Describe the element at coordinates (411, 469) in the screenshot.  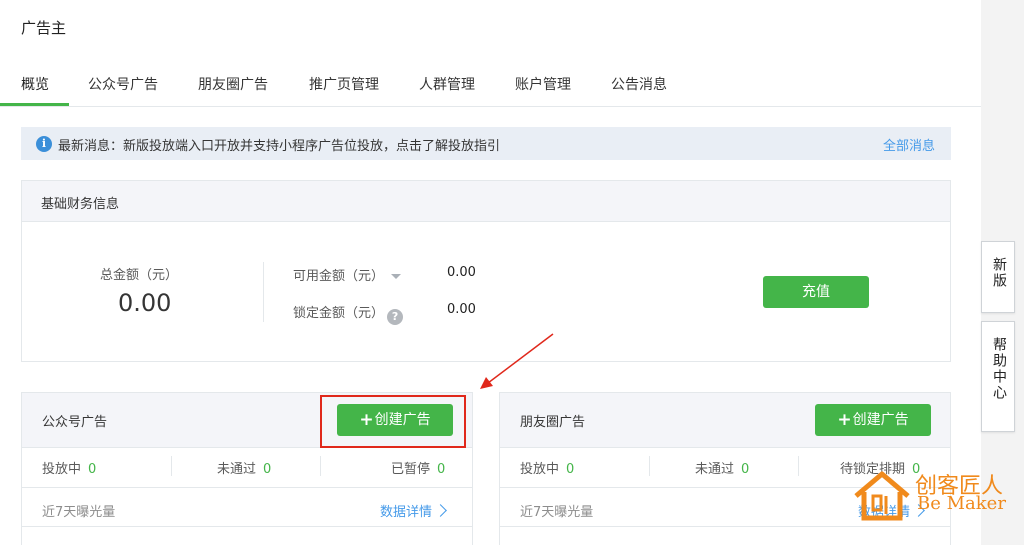
I see `stat-label: 已暂停` at that location.